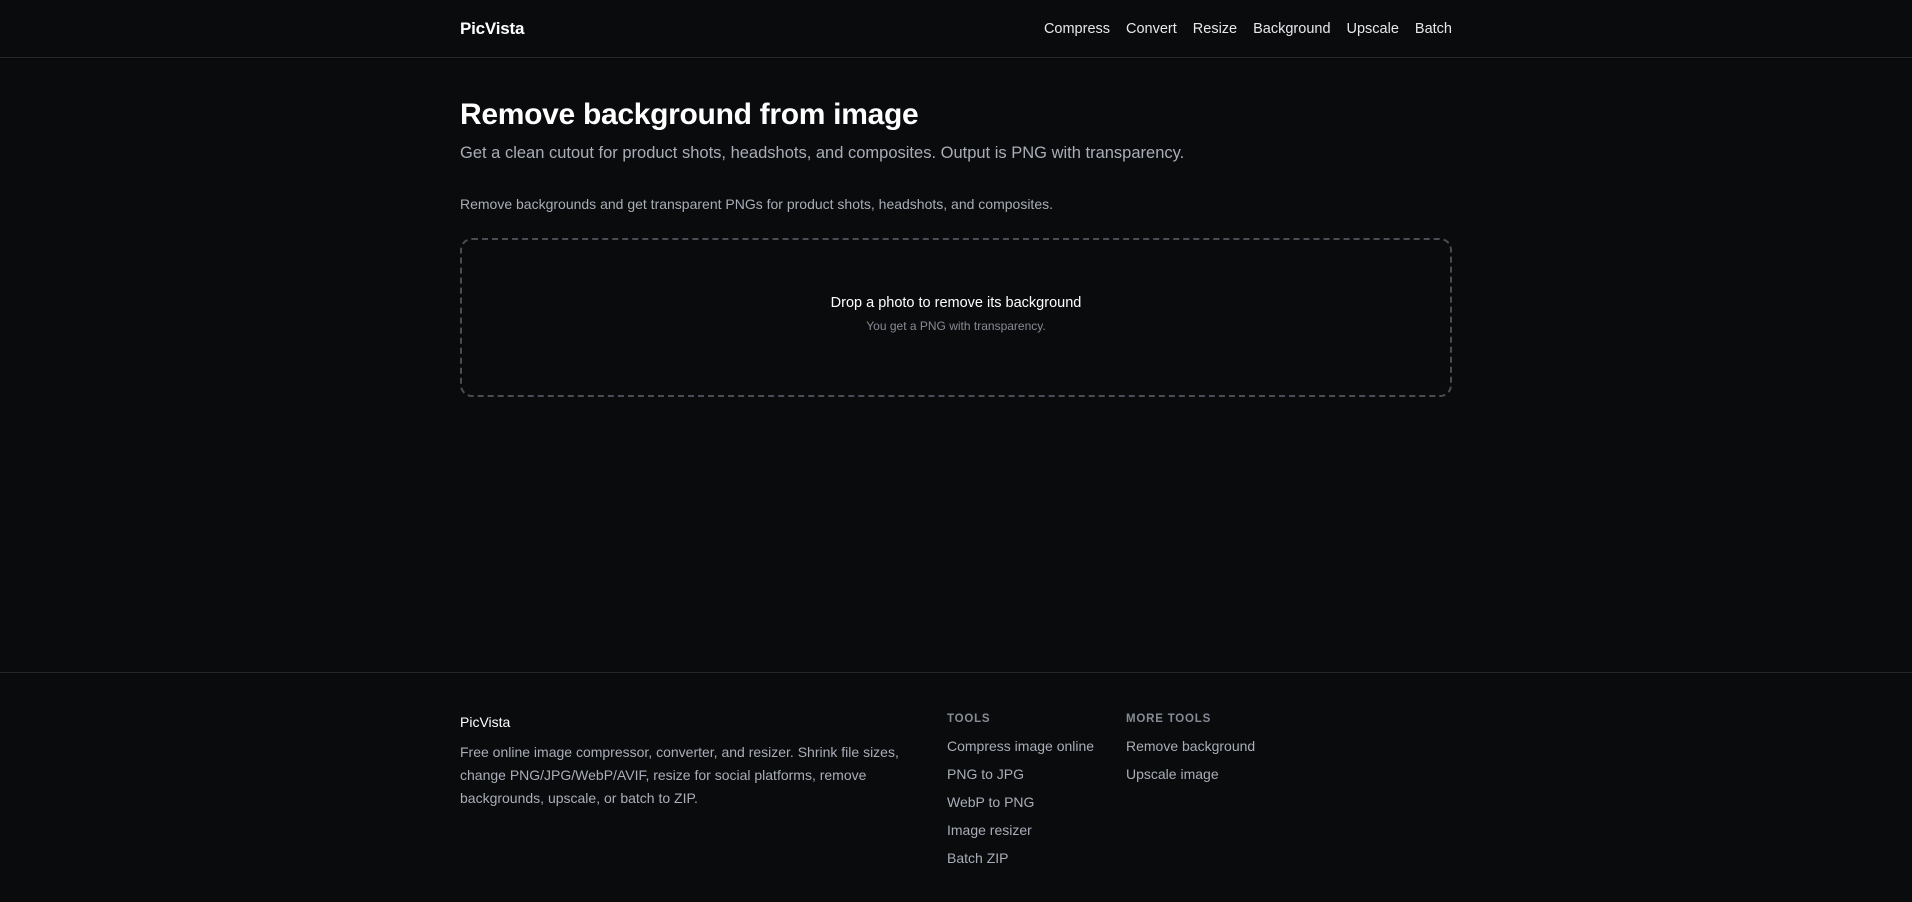 The height and width of the screenshot is (902, 1912). Describe the element at coordinates (956, 302) in the screenshot. I see `dropzone-title: Drop a photo to remove its background` at that location.